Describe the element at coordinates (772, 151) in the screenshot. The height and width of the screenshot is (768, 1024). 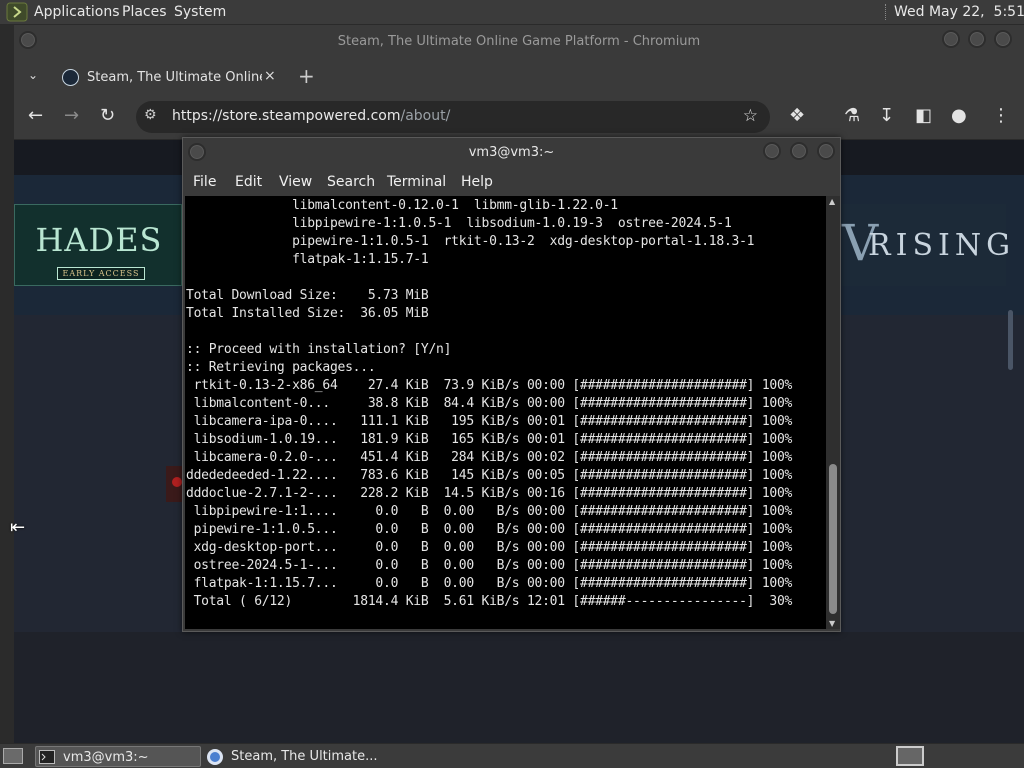
I see `terminal-minimize-button` at that location.